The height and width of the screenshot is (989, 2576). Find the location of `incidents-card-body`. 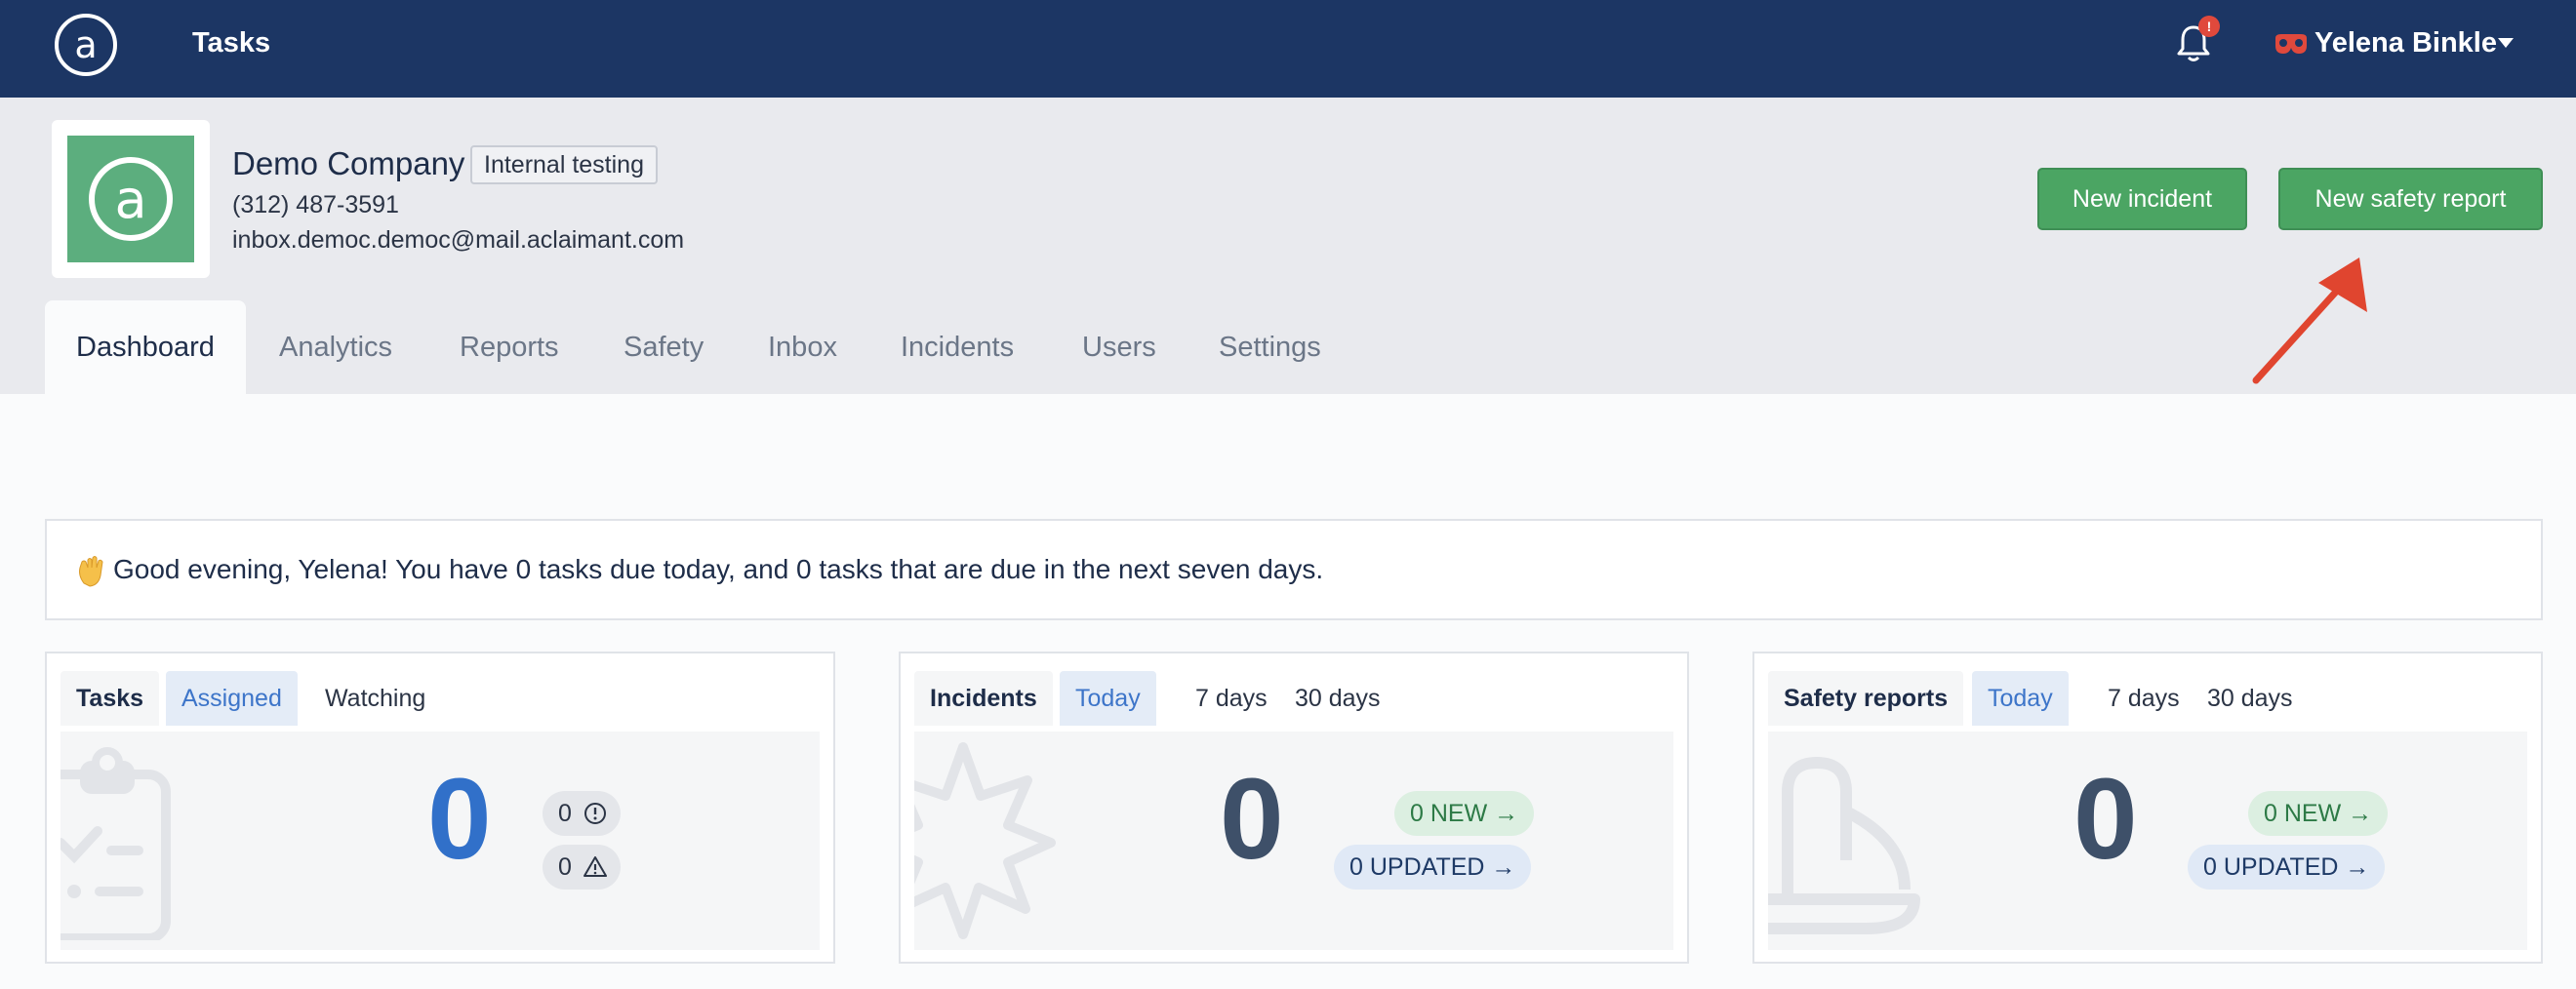

incidents-card-body is located at coordinates (1293, 841).